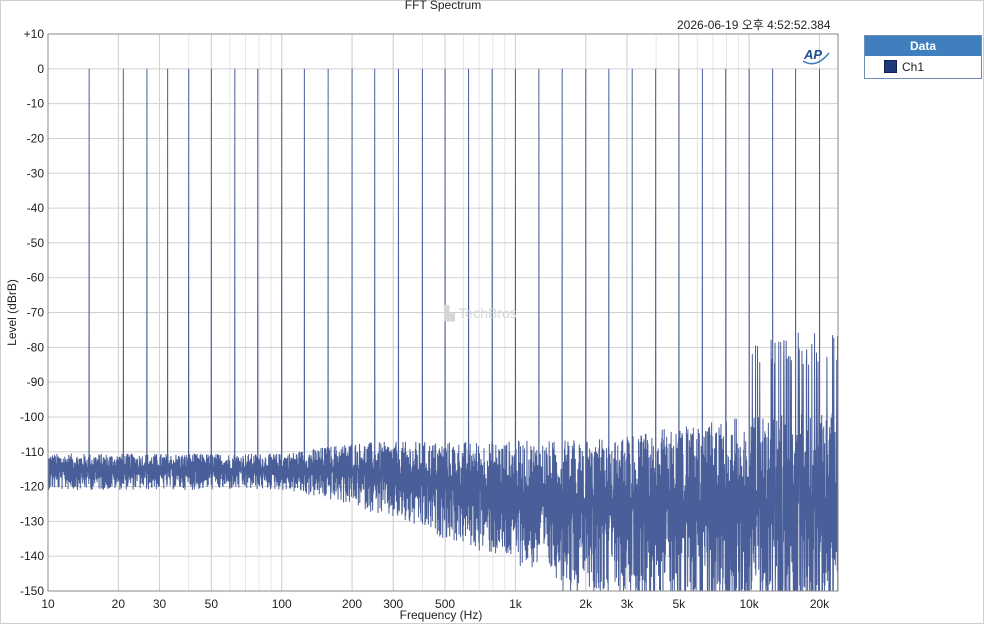 The image size is (984, 625). I want to click on legend: Data Ch1, so click(923, 57).